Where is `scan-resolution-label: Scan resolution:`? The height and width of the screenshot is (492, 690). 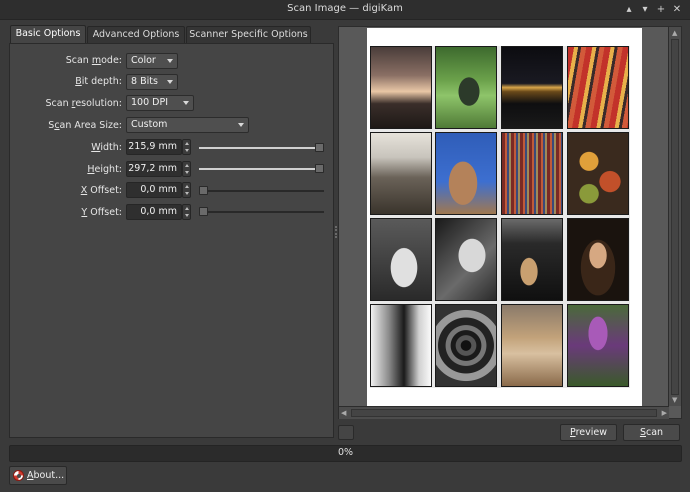 scan-resolution-label: Scan resolution: is located at coordinates (84, 103).